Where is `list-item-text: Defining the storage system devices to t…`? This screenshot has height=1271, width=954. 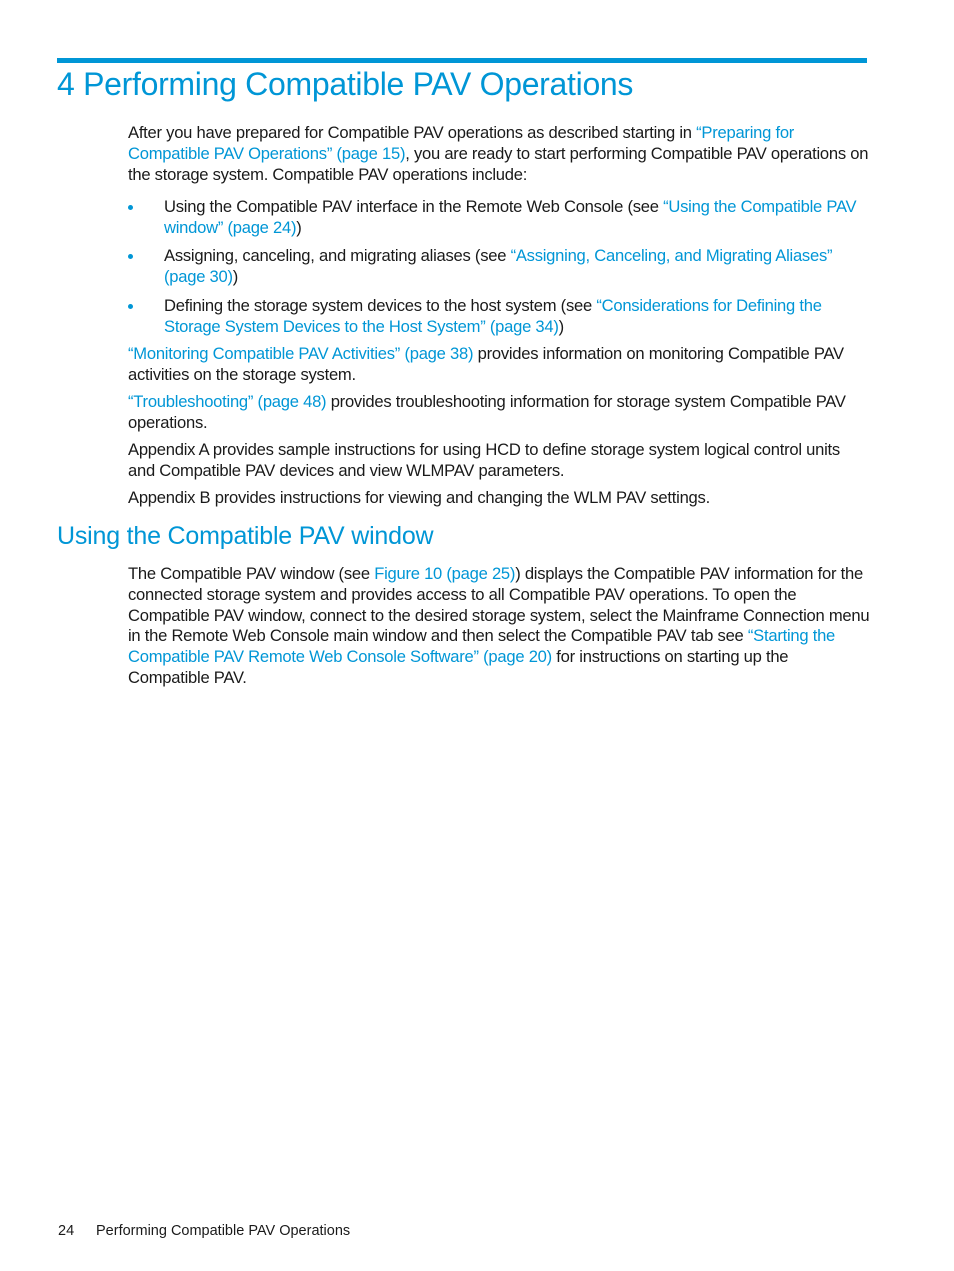
list-item-text: Defining the storage system devices to t… is located at coordinates (380, 305).